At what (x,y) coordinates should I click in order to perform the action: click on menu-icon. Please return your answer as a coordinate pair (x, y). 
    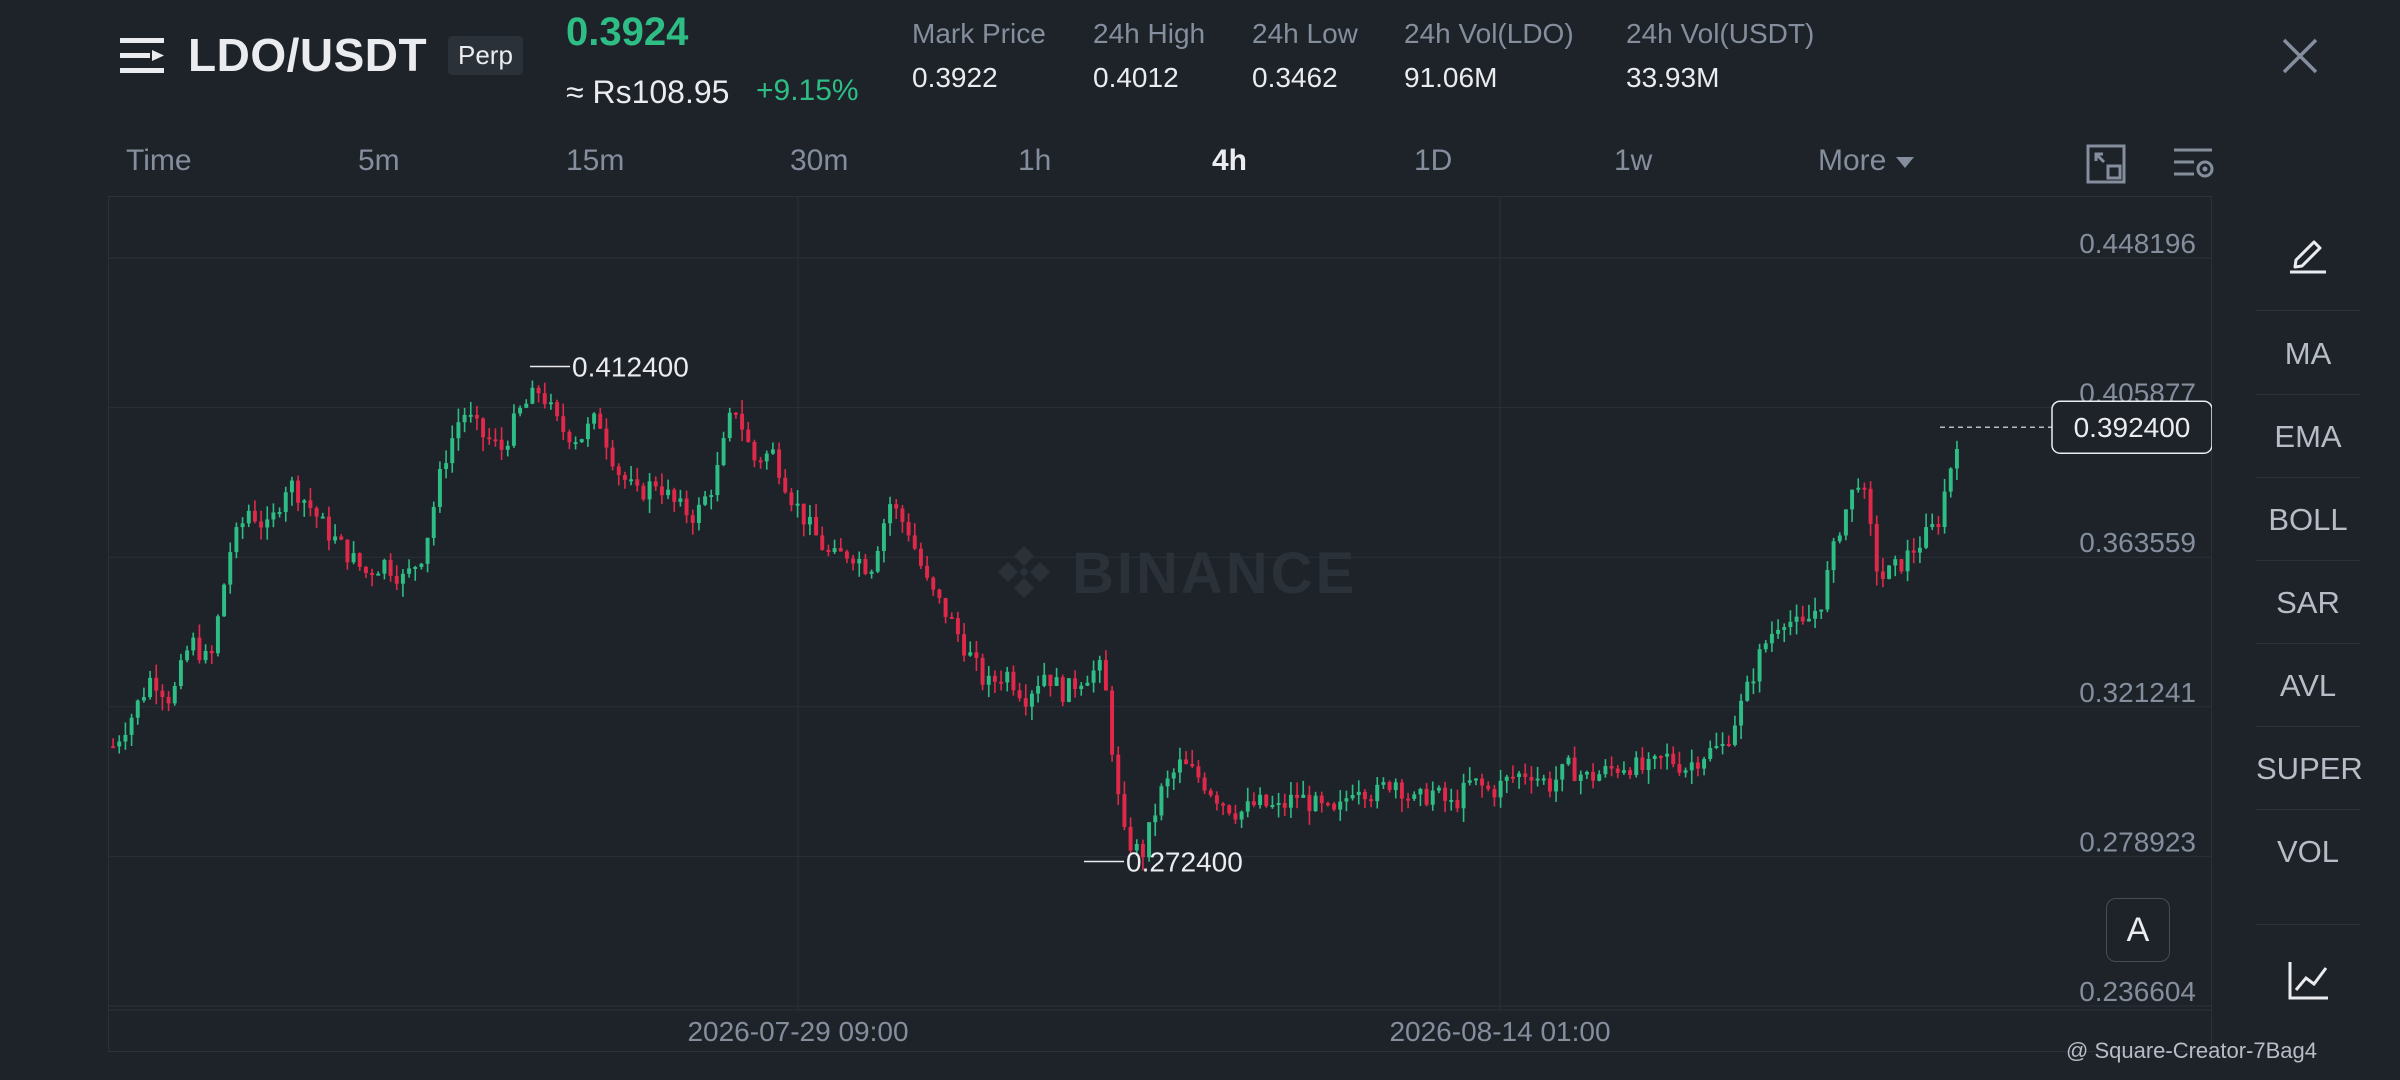
    Looking at the image, I should click on (142, 56).